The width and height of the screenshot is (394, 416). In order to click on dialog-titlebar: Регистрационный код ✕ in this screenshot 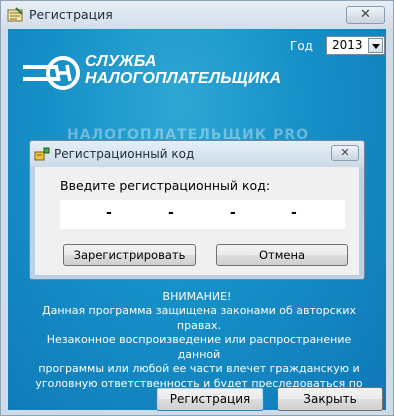, I will do `click(197, 154)`.